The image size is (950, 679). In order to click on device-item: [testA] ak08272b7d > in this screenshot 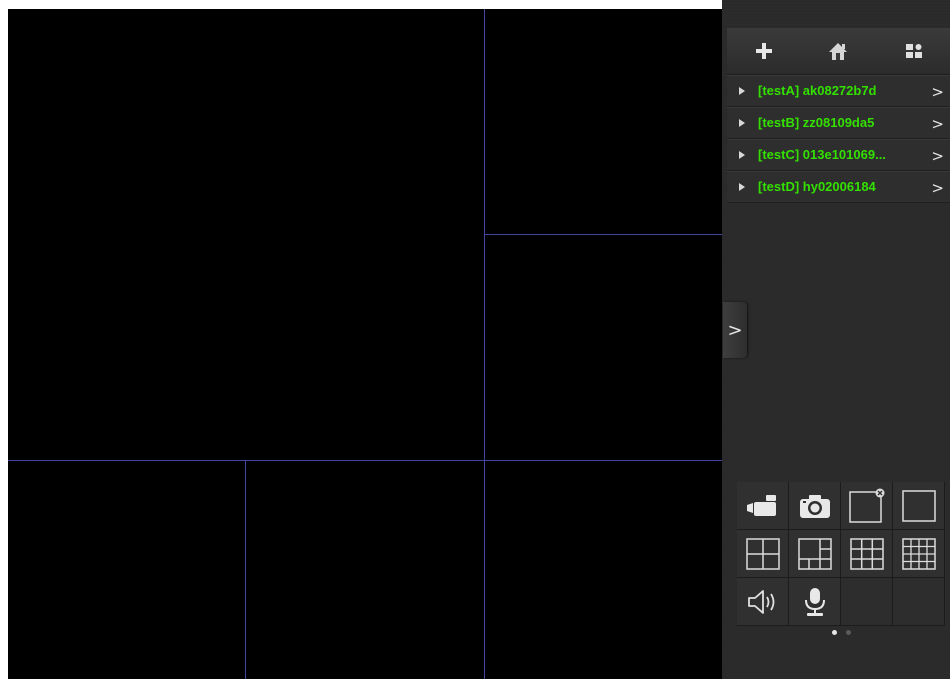, I will do `click(838, 91)`.